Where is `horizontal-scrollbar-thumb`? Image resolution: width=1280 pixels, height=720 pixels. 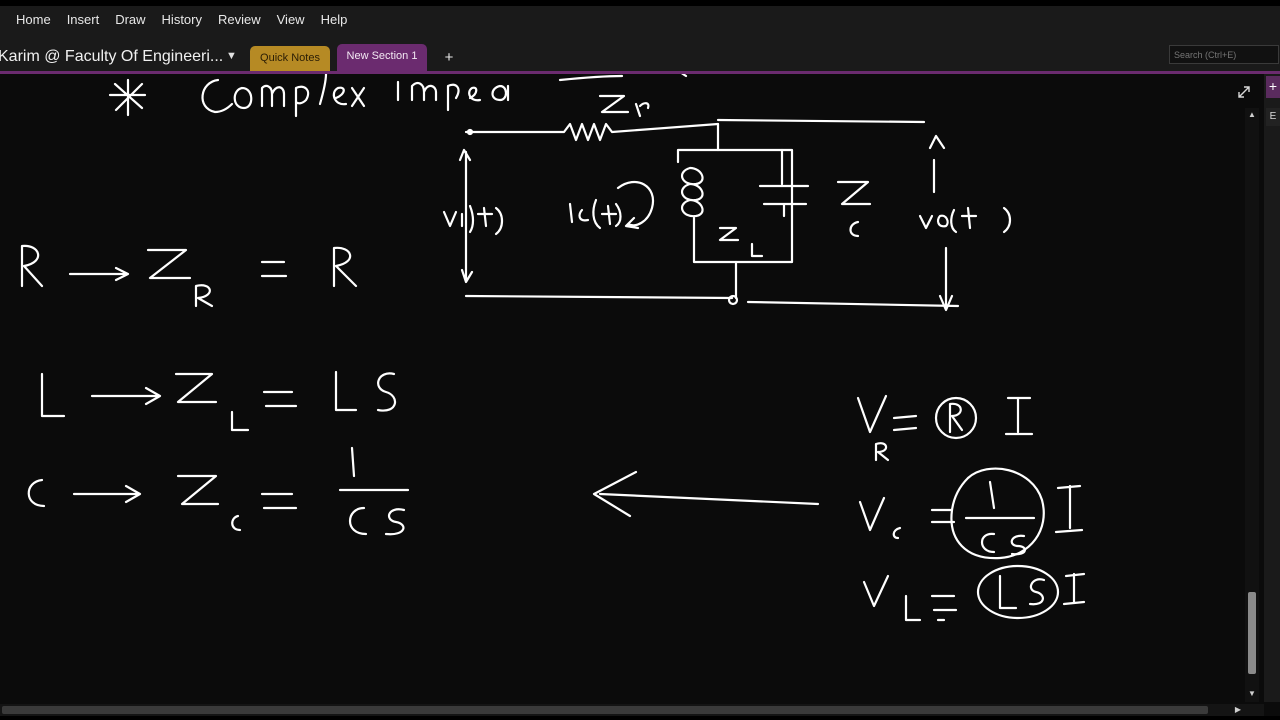 horizontal-scrollbar-thumb is located at coordinates (605, 710).